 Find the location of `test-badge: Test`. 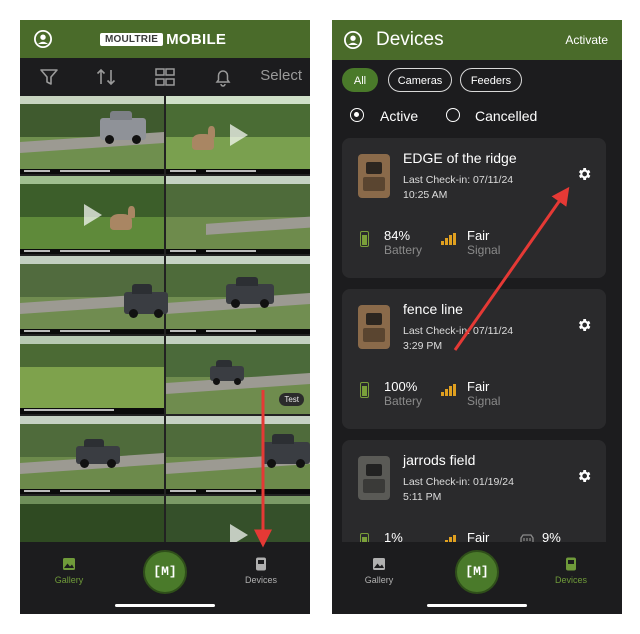

test-badge: Test is located at coordinates (291, 399).